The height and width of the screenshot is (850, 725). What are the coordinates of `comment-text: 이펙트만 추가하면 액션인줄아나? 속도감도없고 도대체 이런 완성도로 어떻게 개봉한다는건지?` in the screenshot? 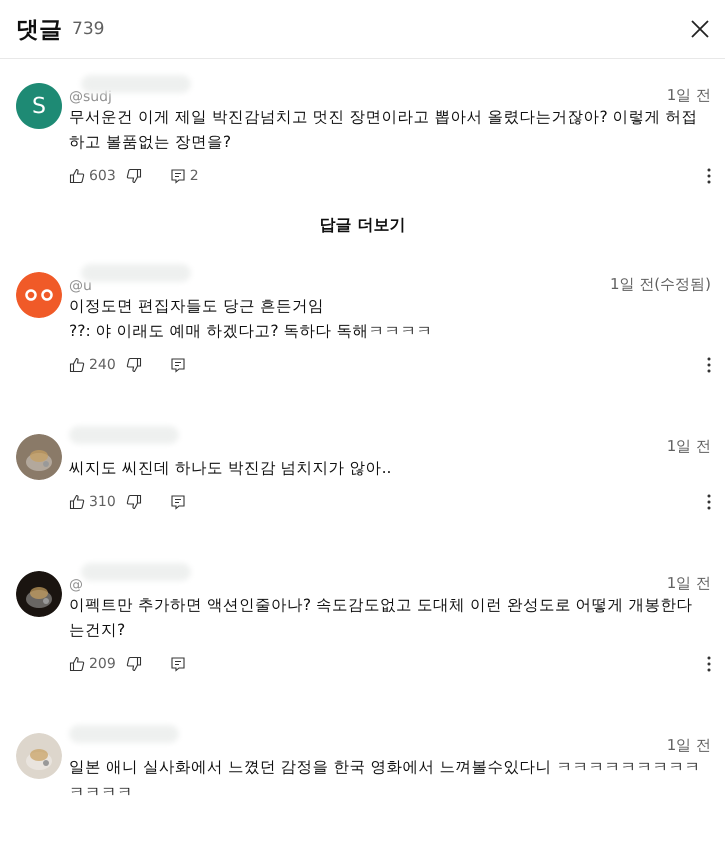 It's located at (381, 618).